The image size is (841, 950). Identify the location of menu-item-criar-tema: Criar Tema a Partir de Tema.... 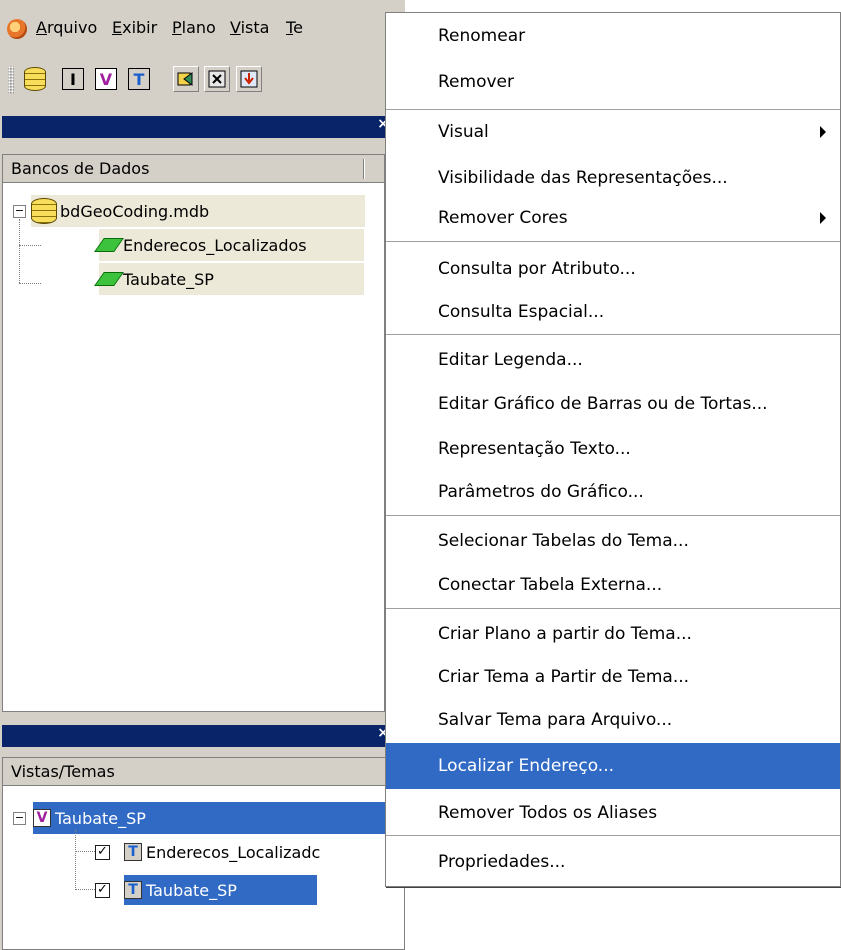
(613, 677).